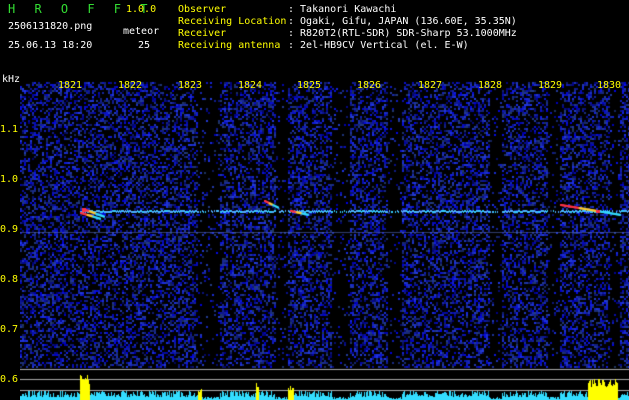  I want to click on minute-label-1822: 1822, so click(130, 85).